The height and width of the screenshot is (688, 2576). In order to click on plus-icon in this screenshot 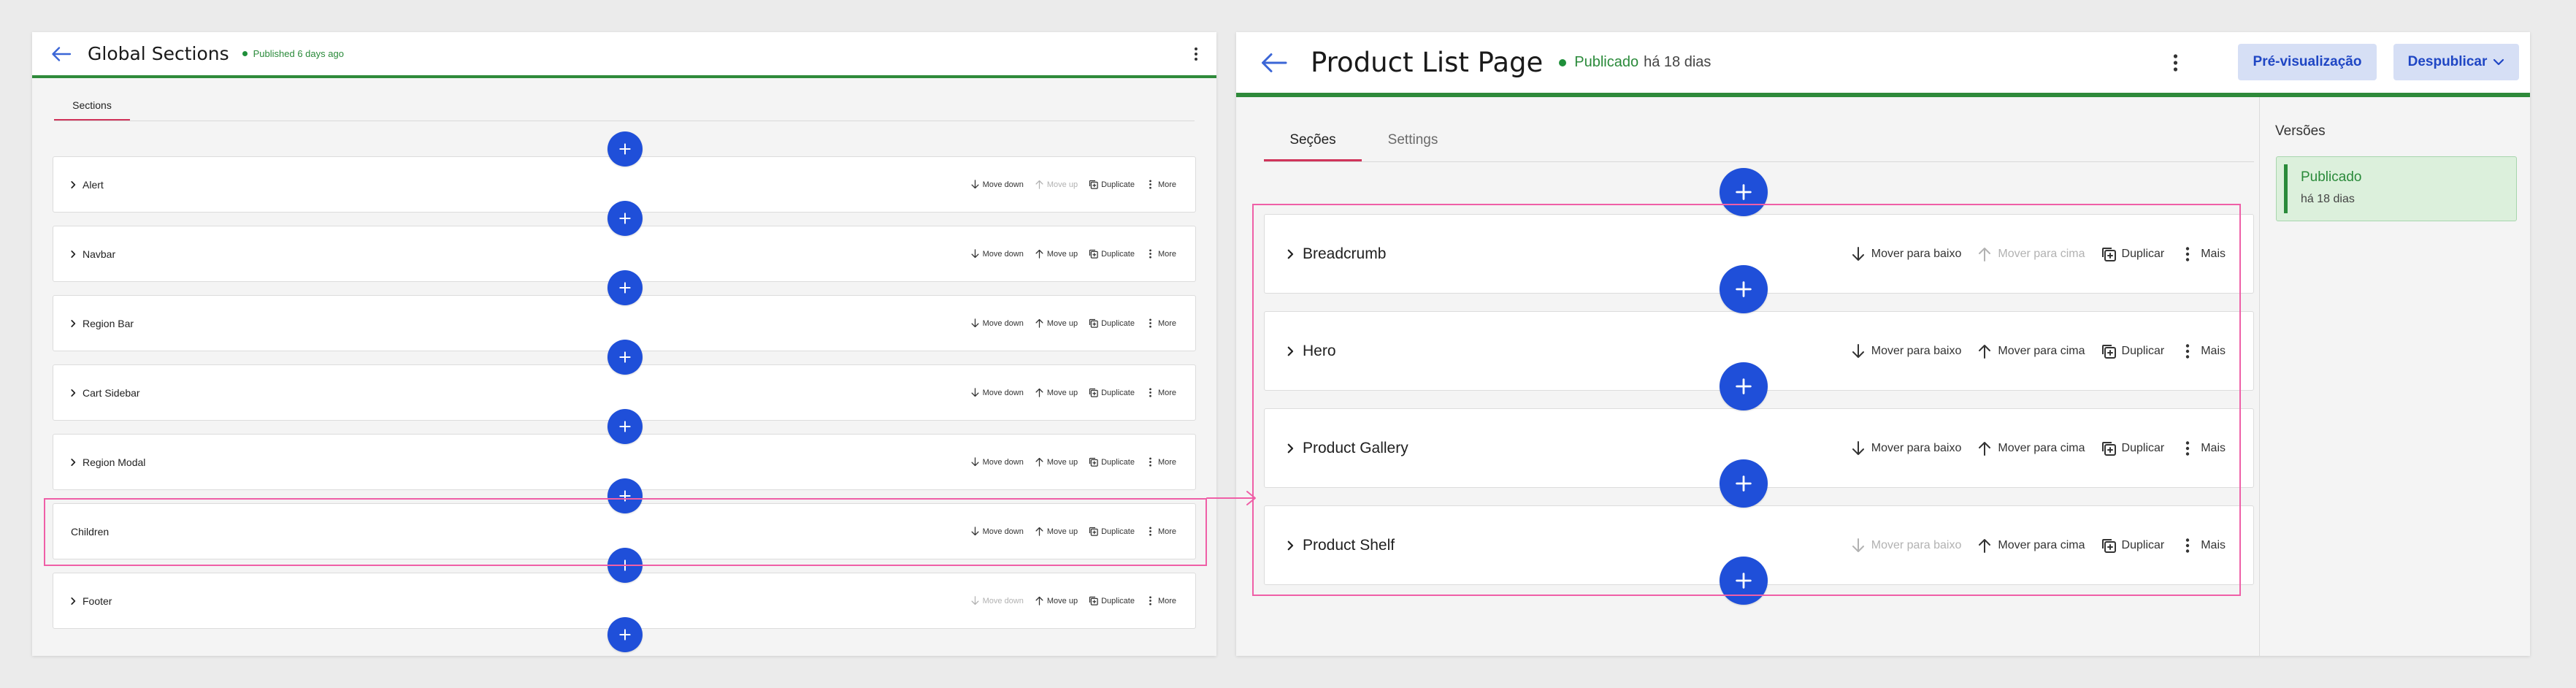, I will do `click(625, 218)`.